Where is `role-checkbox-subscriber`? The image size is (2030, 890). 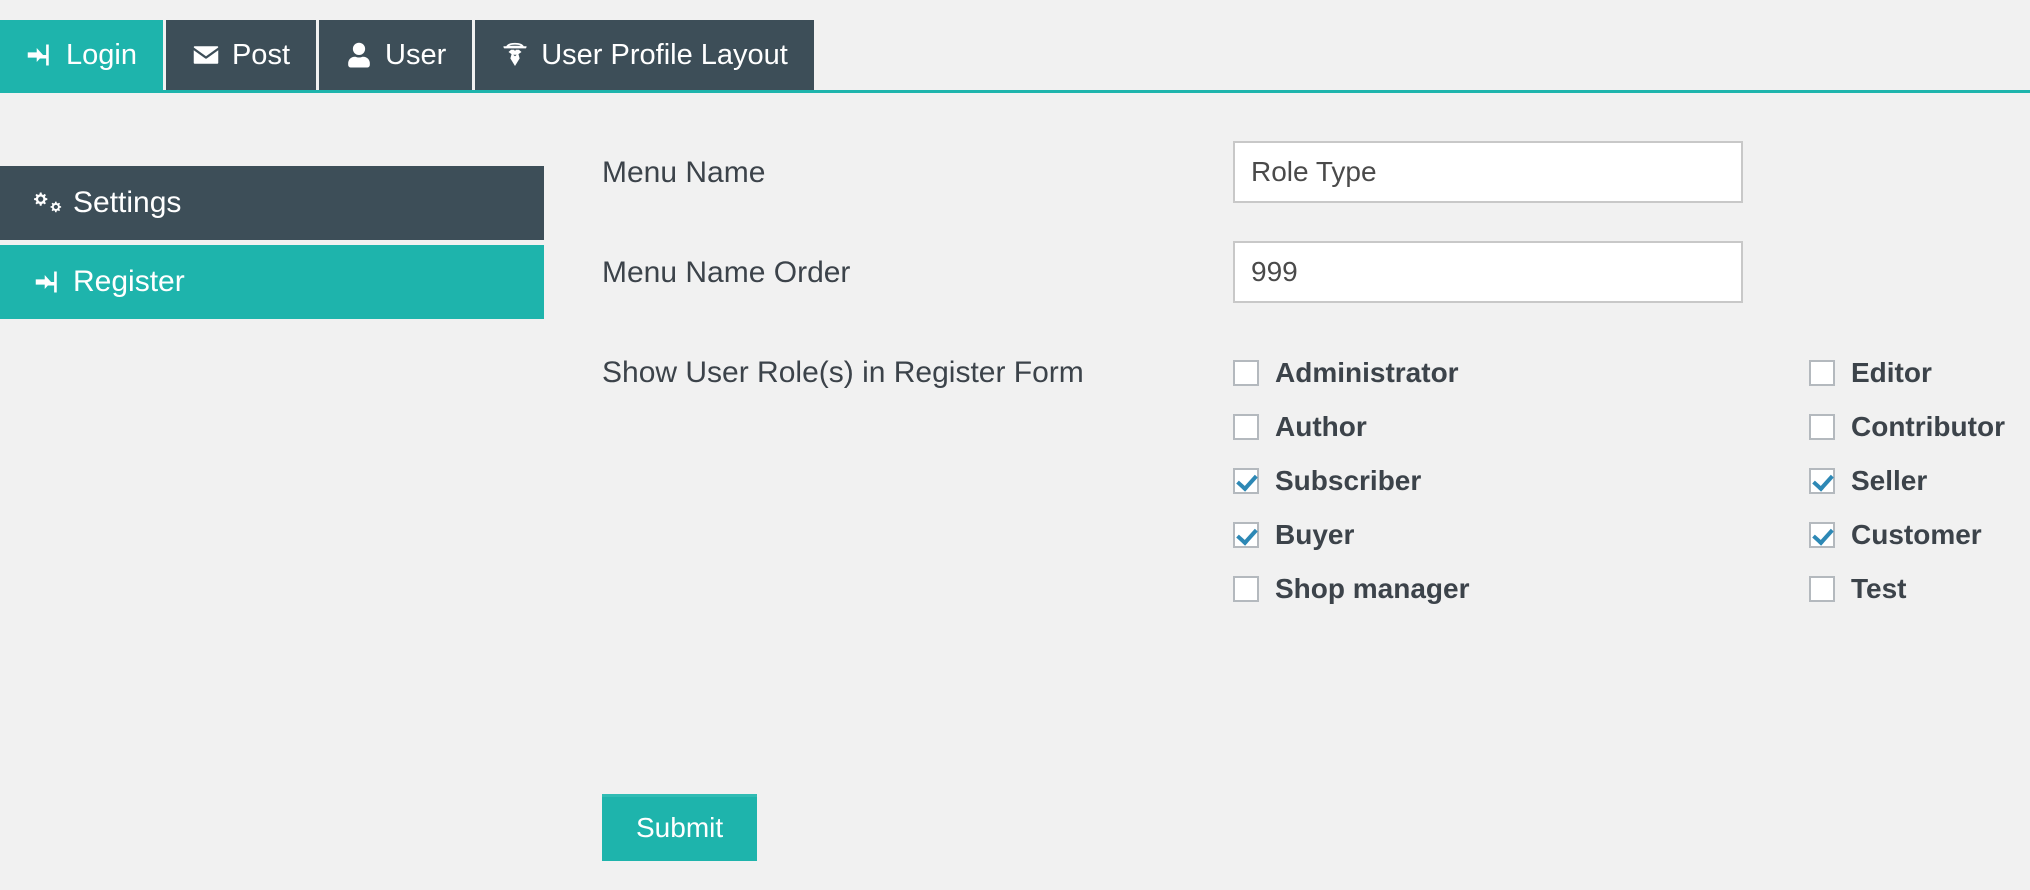
role-checkbox-subscriber is located at coordinates (1246, 481).